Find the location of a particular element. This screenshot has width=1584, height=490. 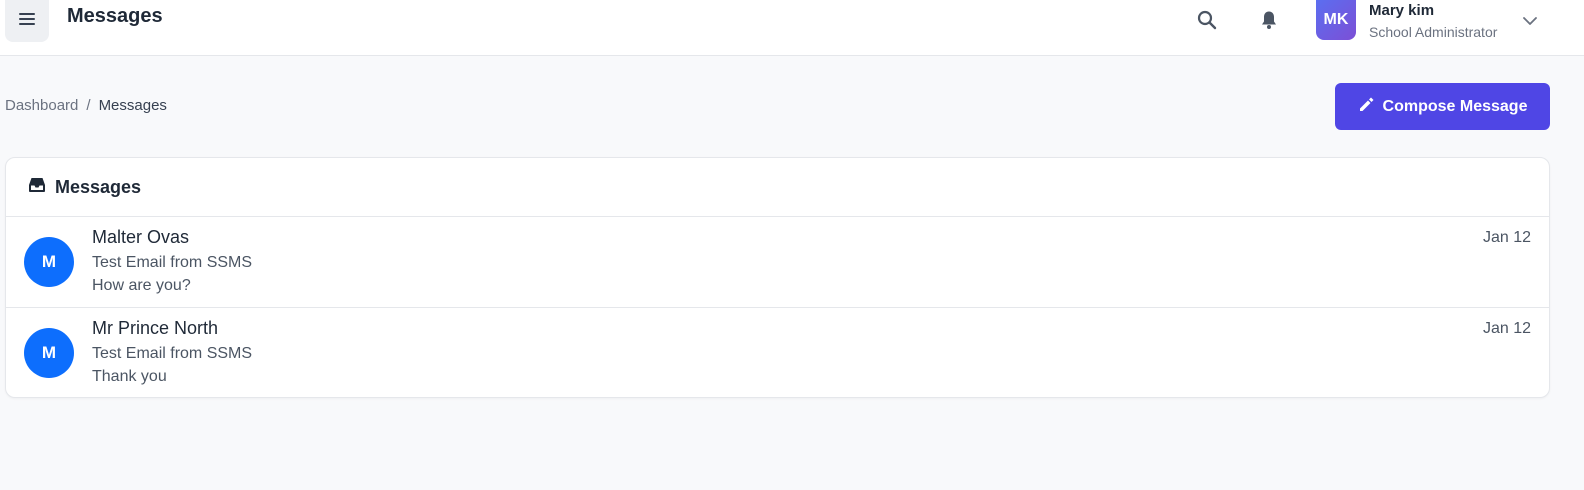

notifications-button is located at coordinates (1269, 22).